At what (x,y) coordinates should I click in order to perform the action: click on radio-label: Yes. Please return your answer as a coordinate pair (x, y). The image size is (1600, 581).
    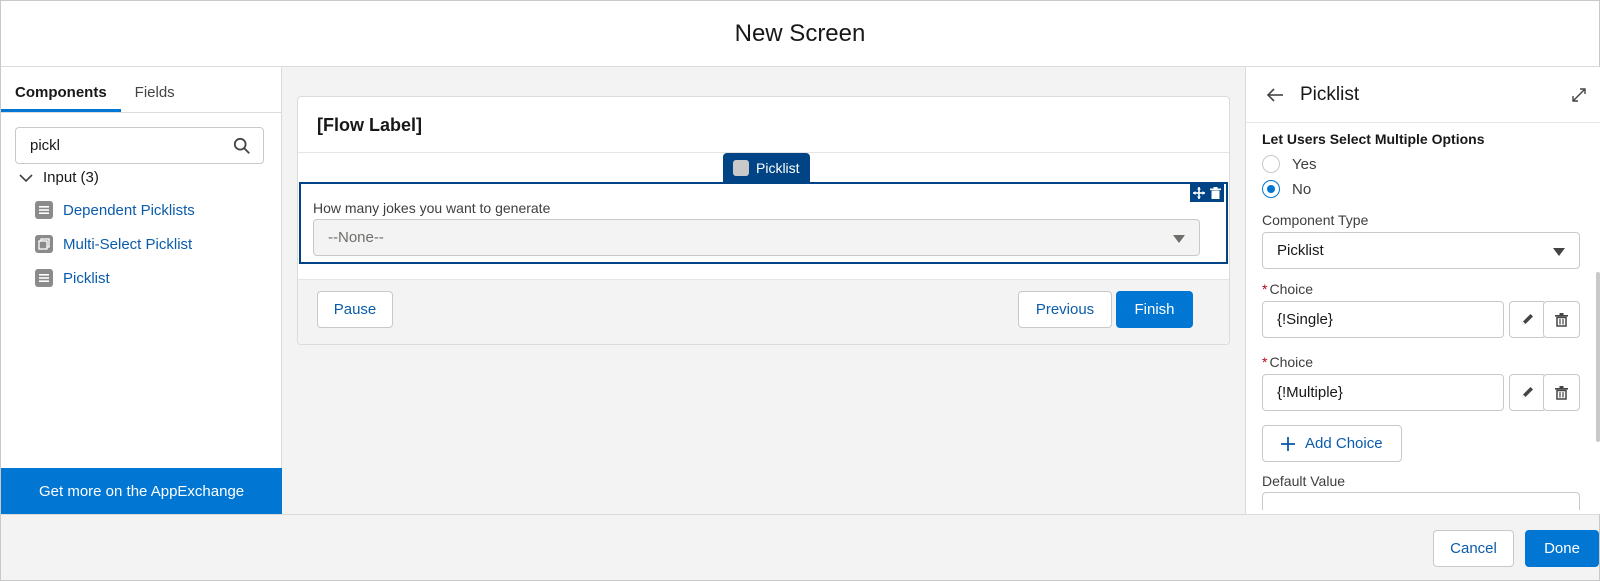
    Looking at the image, I should click on (1304, 164).